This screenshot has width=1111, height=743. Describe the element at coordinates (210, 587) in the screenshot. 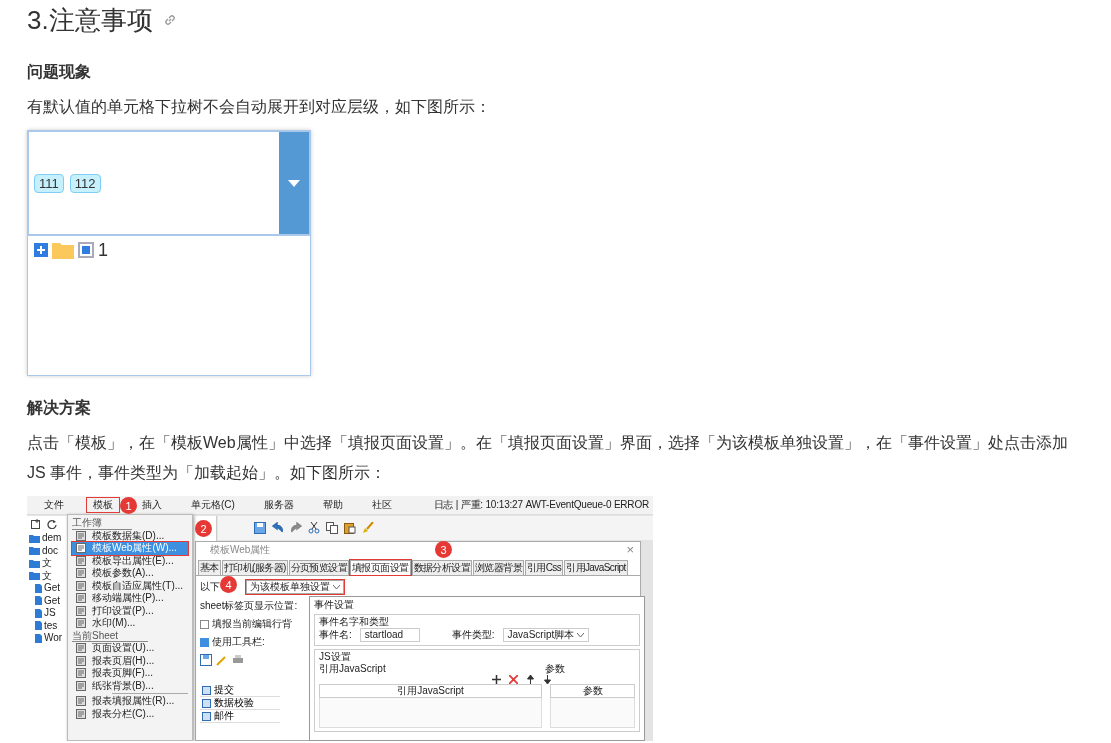

I see `field-label: 以下` at that location.